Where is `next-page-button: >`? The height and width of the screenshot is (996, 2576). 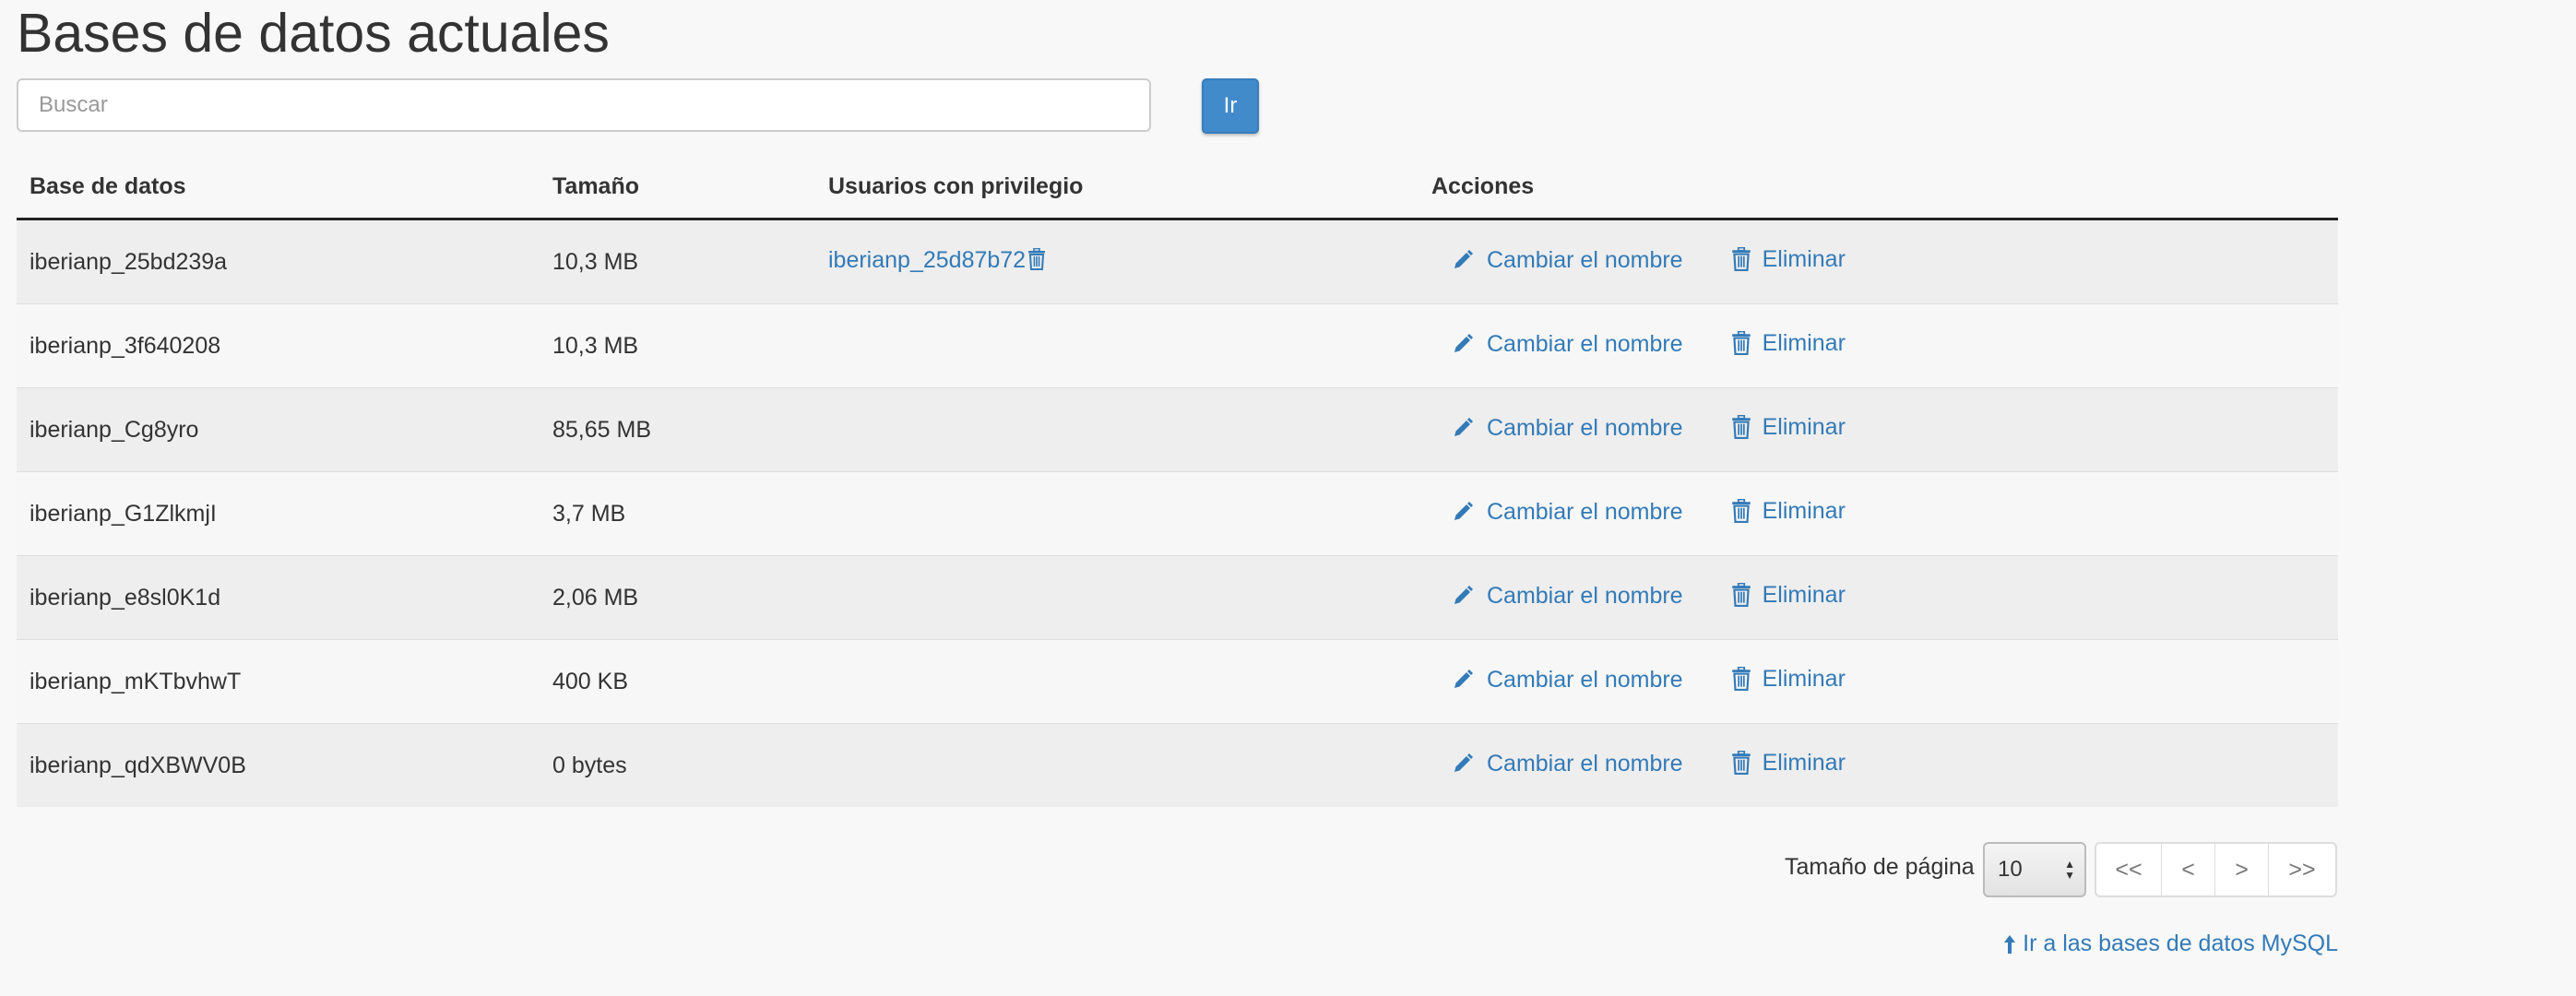 next-page-button: > is located at coordinates (2241, 869).